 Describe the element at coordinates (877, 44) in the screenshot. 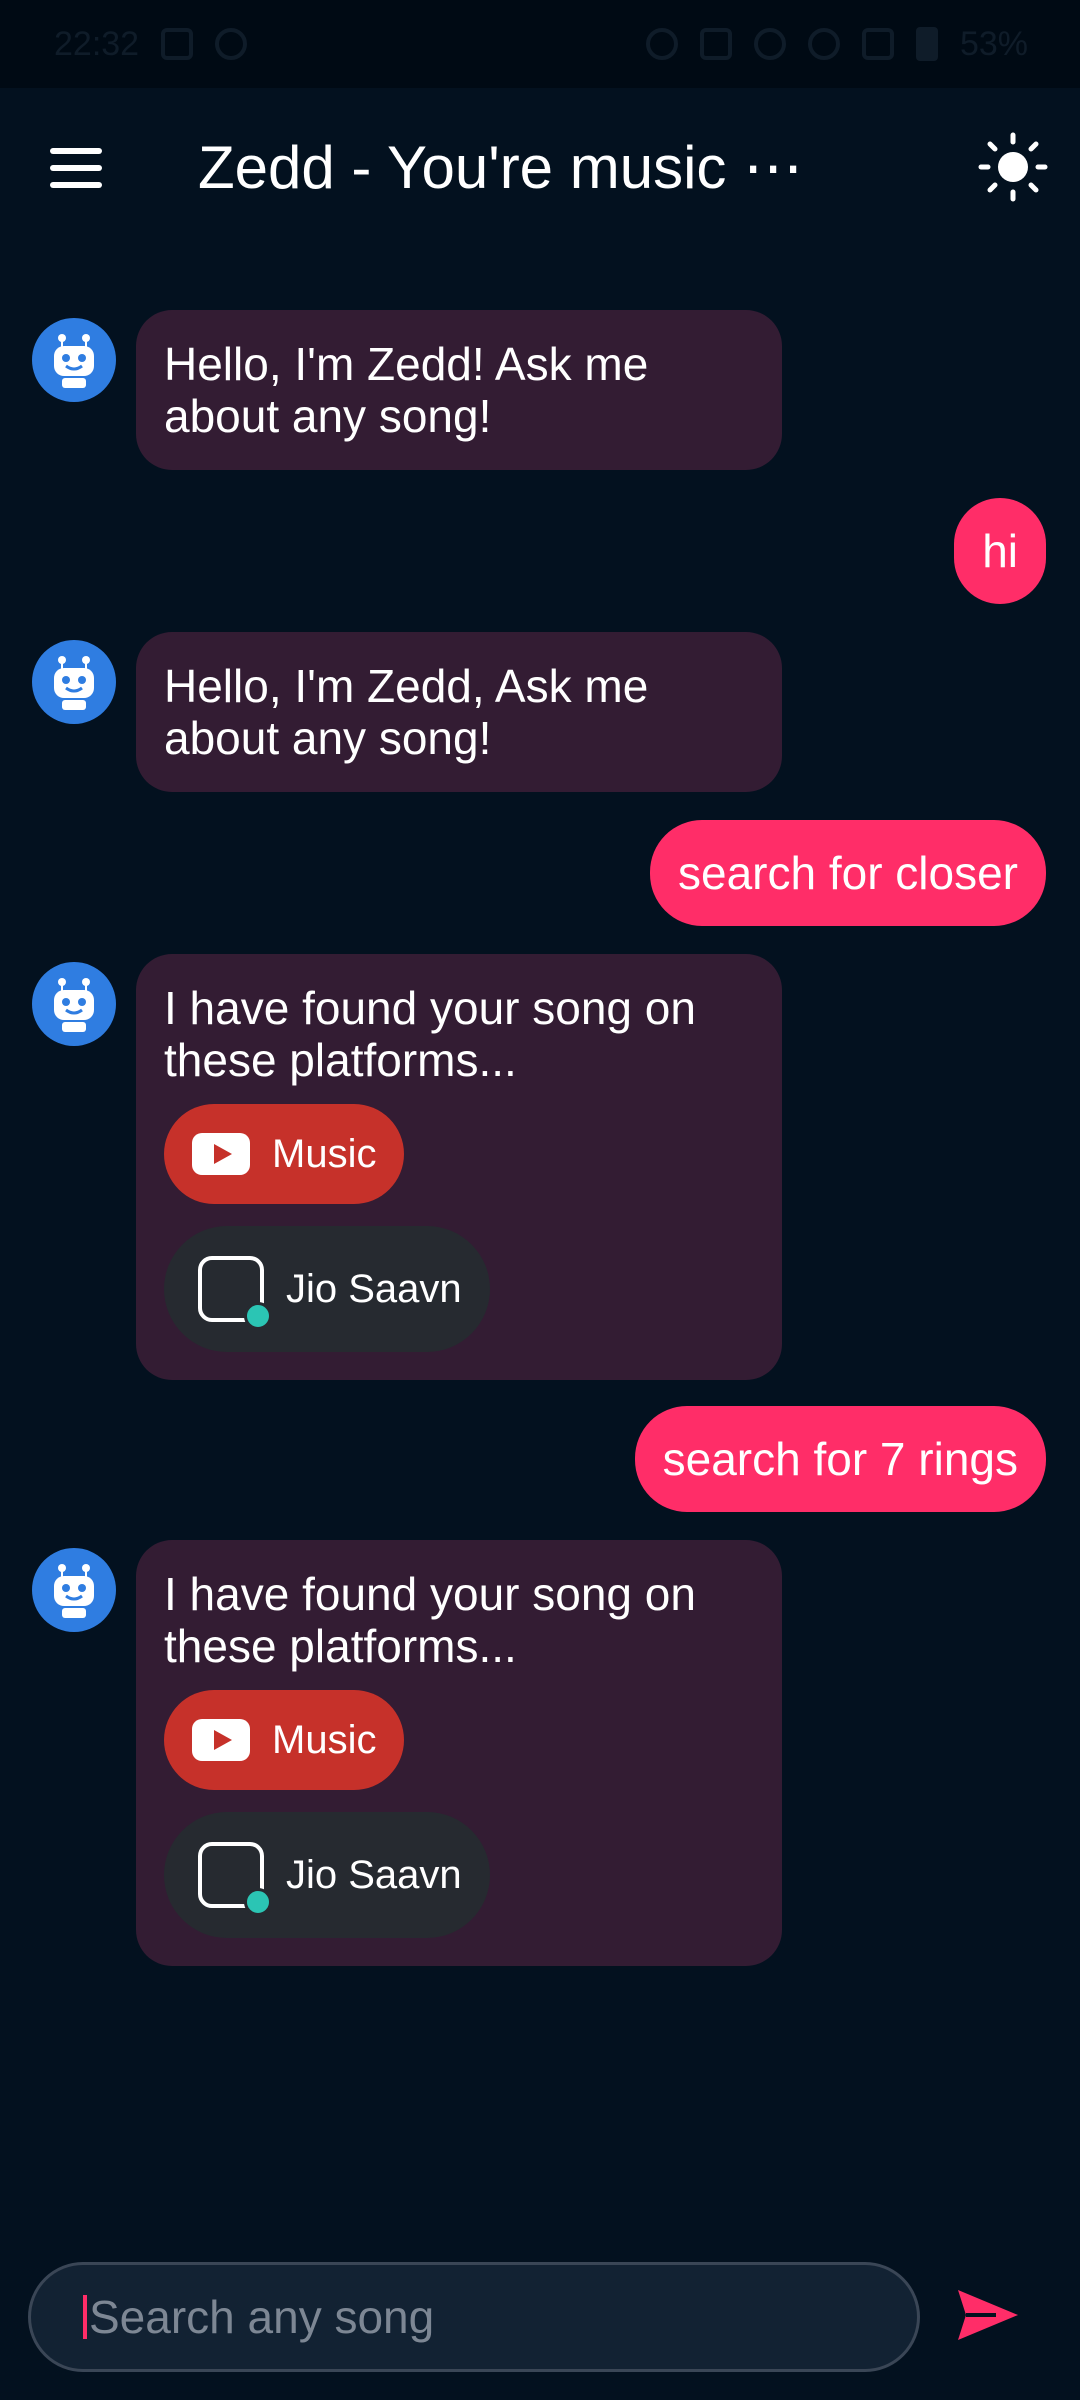

I see `signal-icon` at that location.